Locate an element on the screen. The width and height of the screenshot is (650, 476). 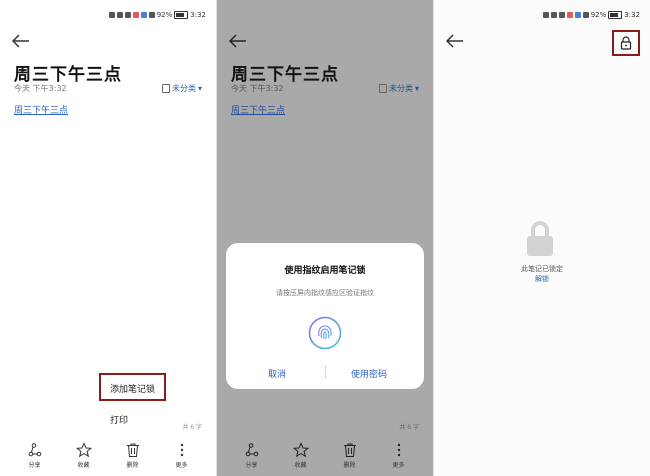
unlock-link: 解锁 is located at coordinates (542, 279).